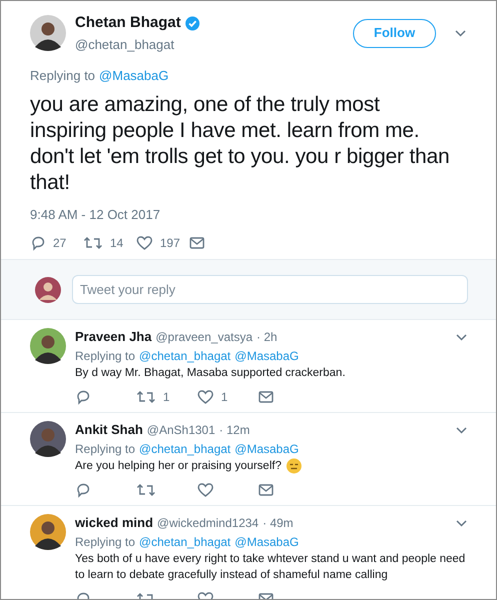  Describe the element at coordinates (192, 23) in the screenshot. I see `verified-badge-icon` at that location.